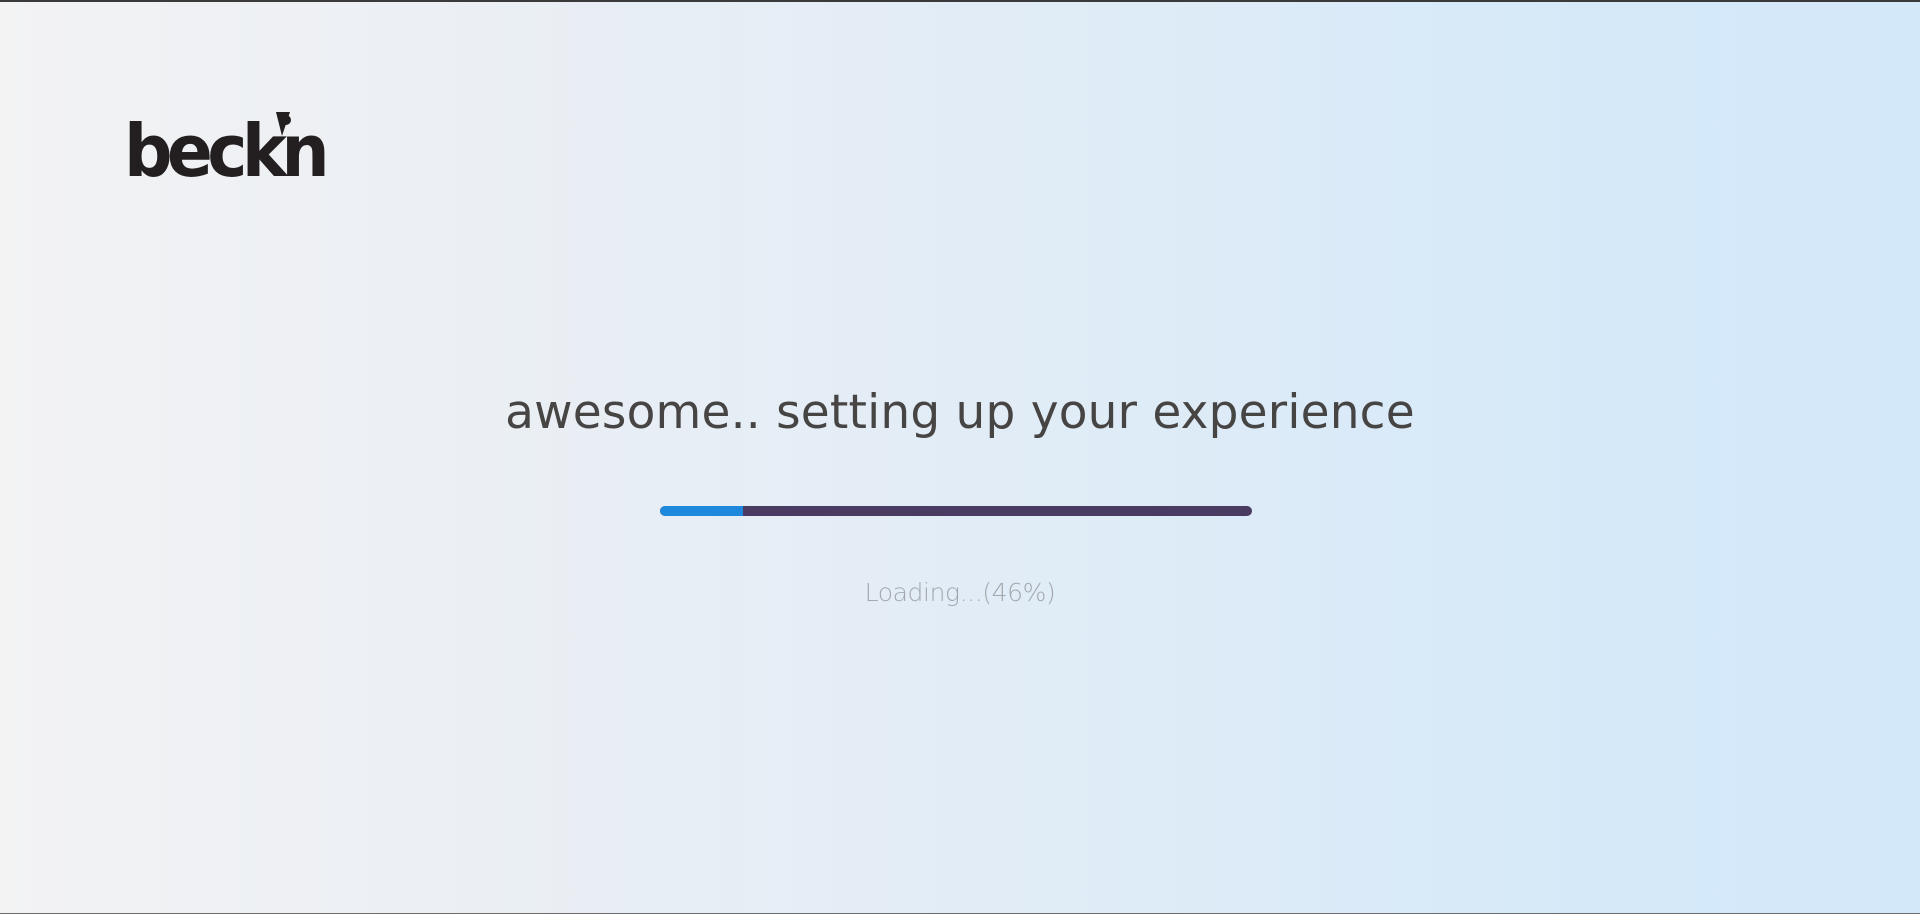 This screenshot has height=914, width=1920. I want to click on logo-dot, so click(286, 120).